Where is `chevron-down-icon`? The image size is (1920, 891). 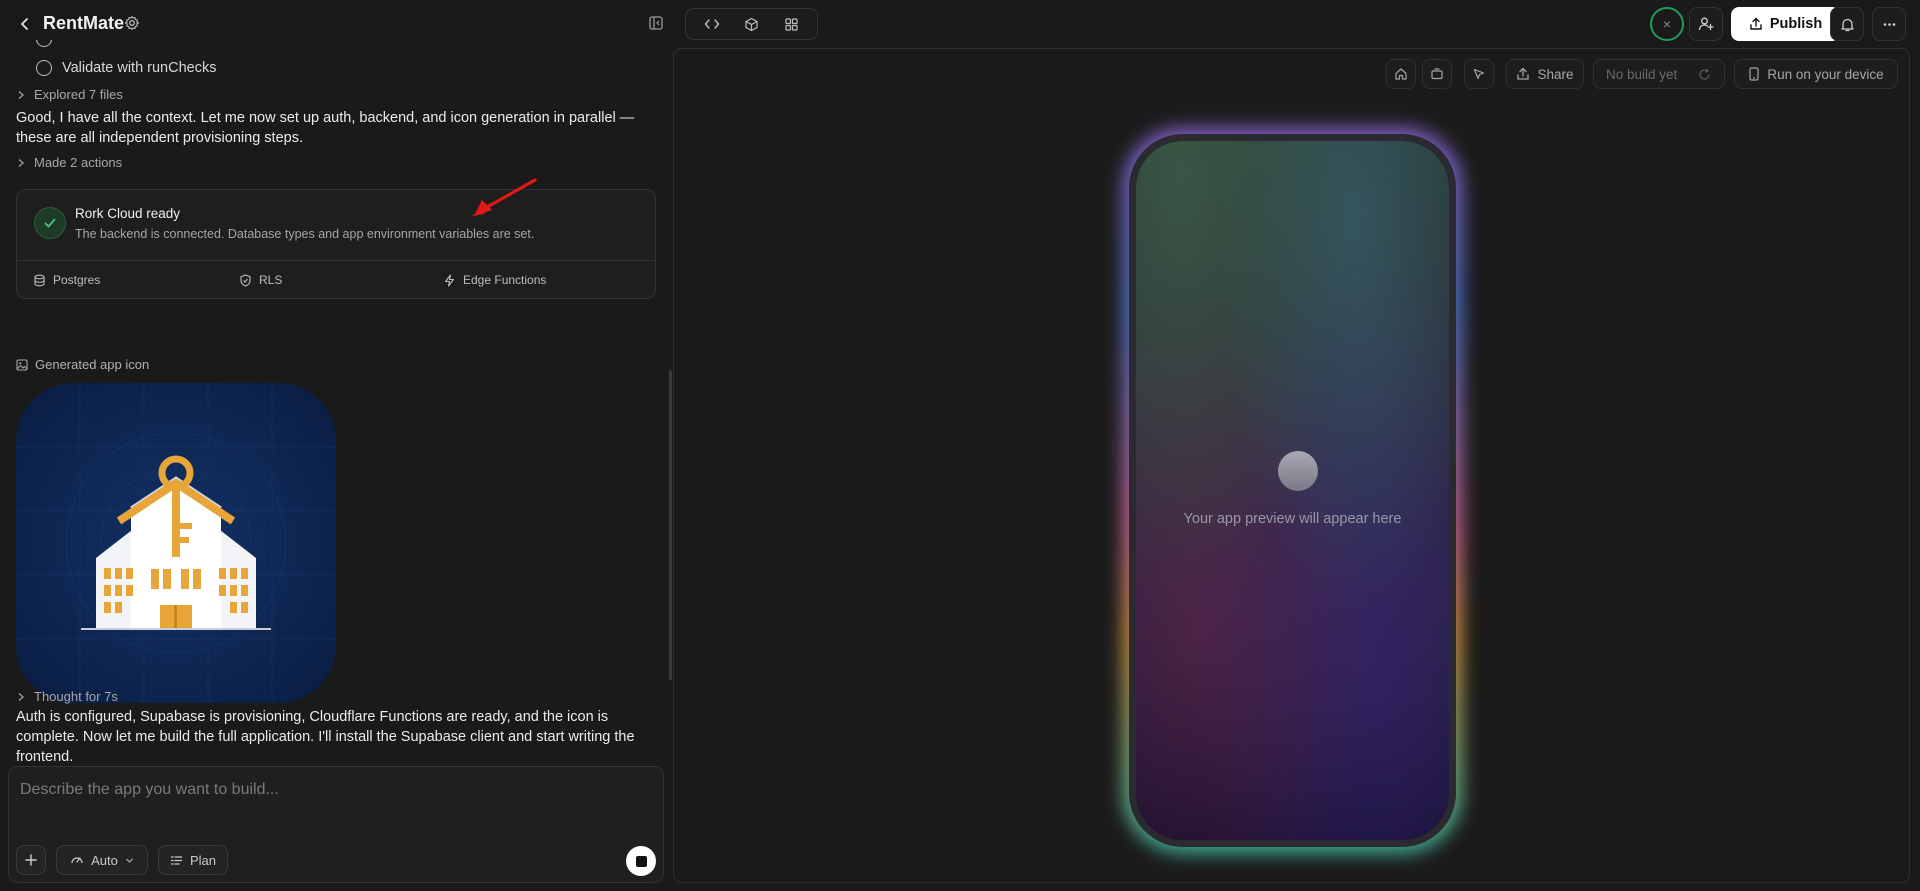
chevron-down-icon is located at coordinates (129, 860).